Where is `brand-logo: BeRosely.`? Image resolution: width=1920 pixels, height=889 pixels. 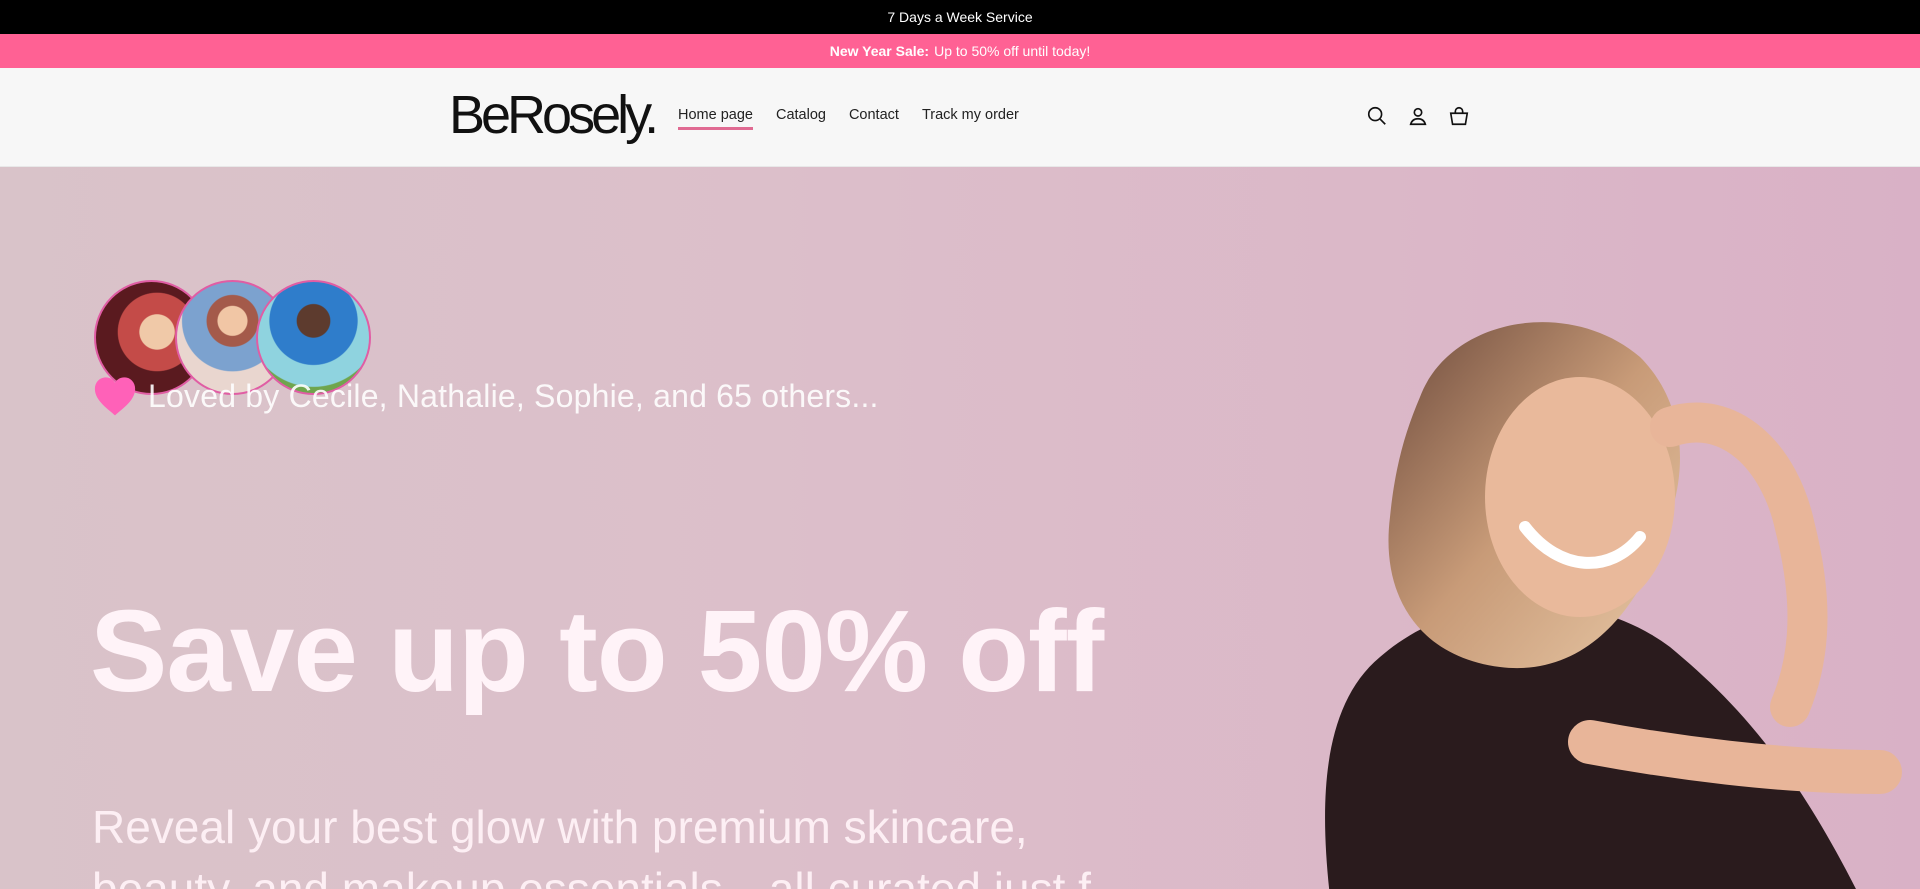
brand-logo: BeRosely. is located at coordinates (554, 115).